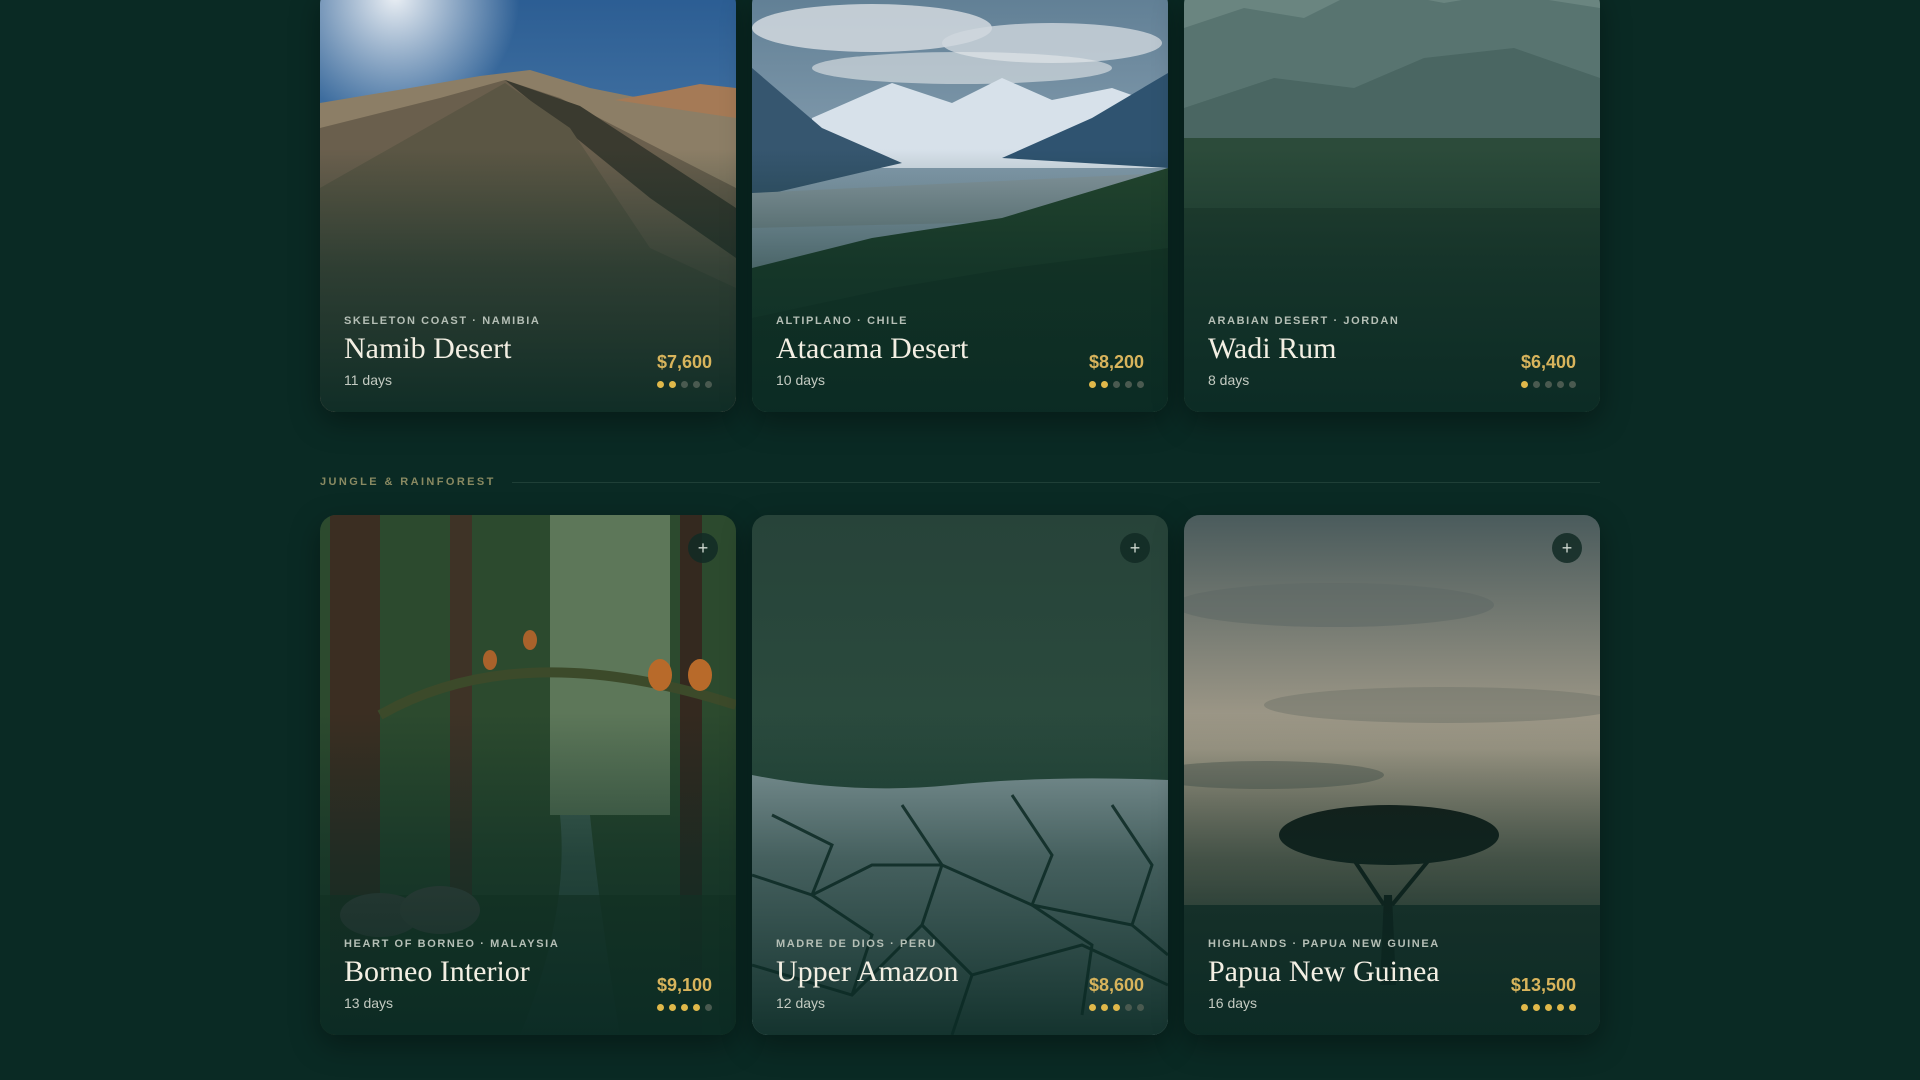 The width and height of the screenshot is (1920, 1080). What do you see at coordinates (1116, 362) in the screenshot?
I see `card-price: $8,200` at bounding box center [1116, 362].